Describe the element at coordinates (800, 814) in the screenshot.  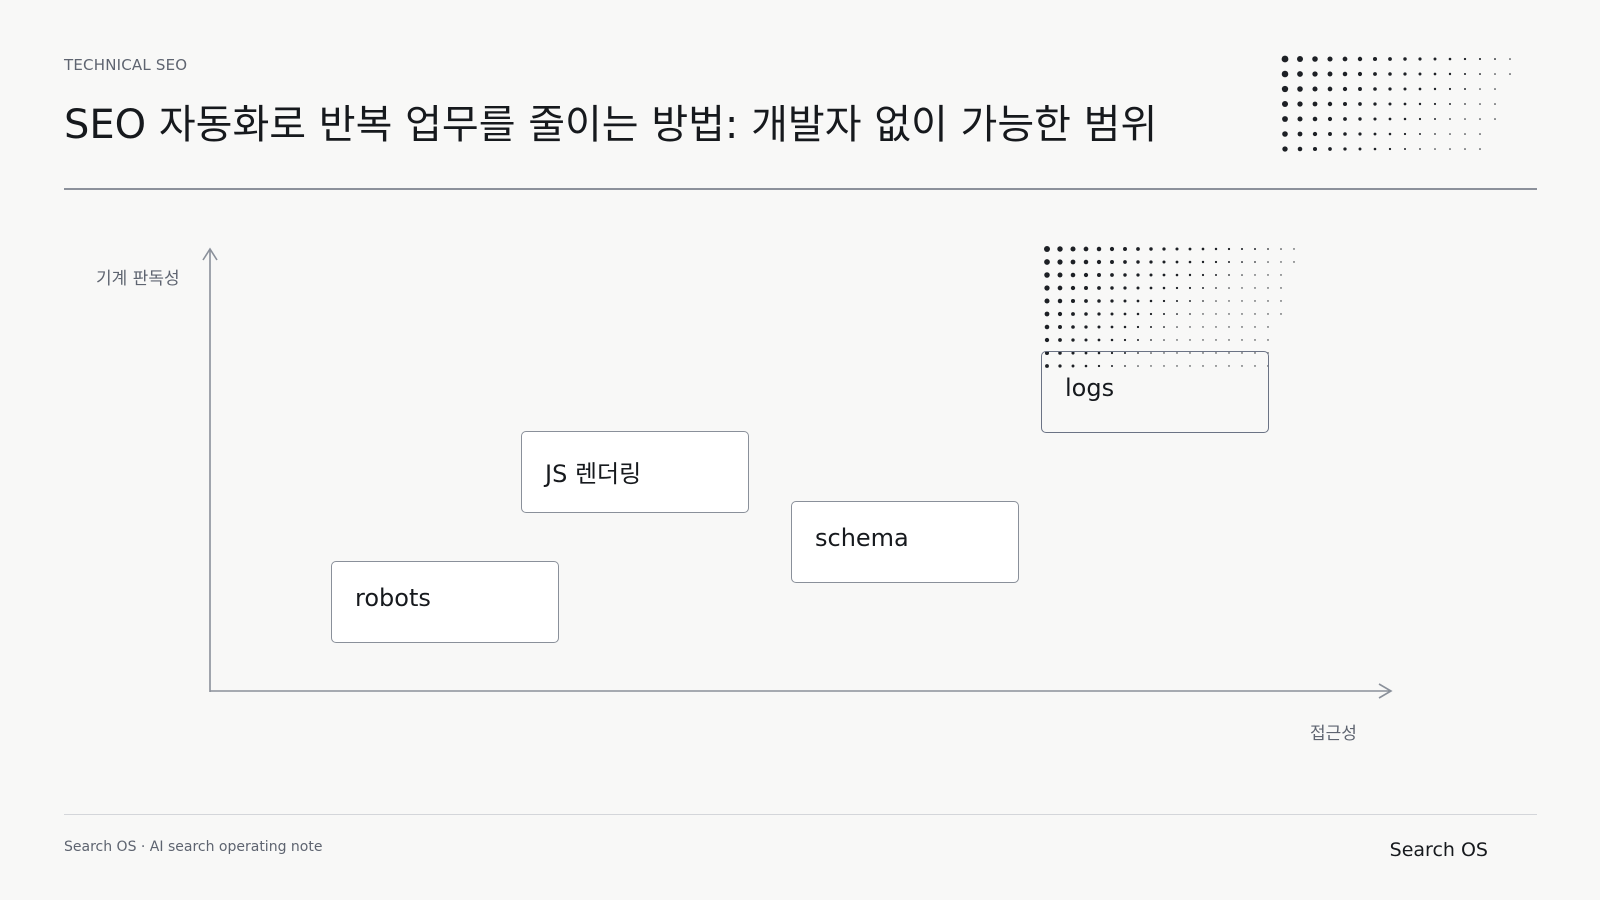
I see `footer-divider` at that location.